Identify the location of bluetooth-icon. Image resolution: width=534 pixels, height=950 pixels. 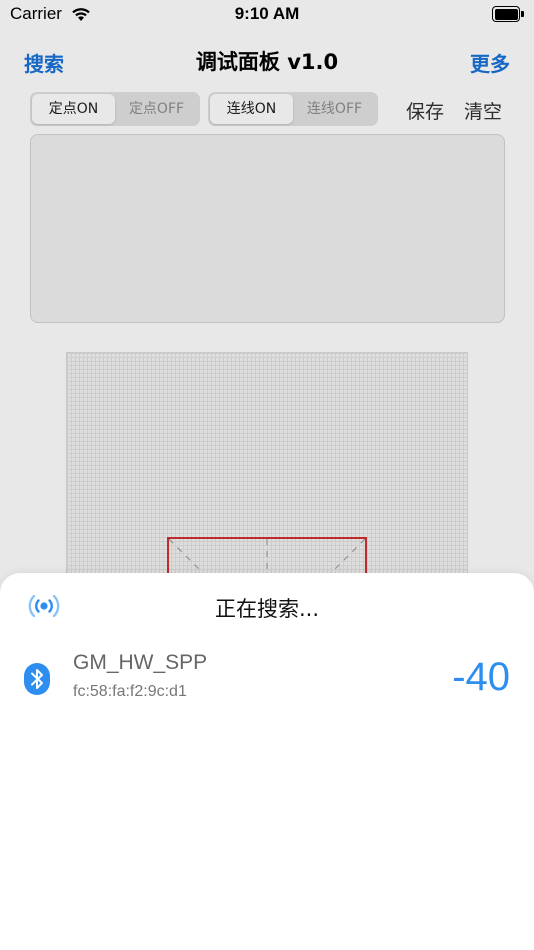
(37, 679).